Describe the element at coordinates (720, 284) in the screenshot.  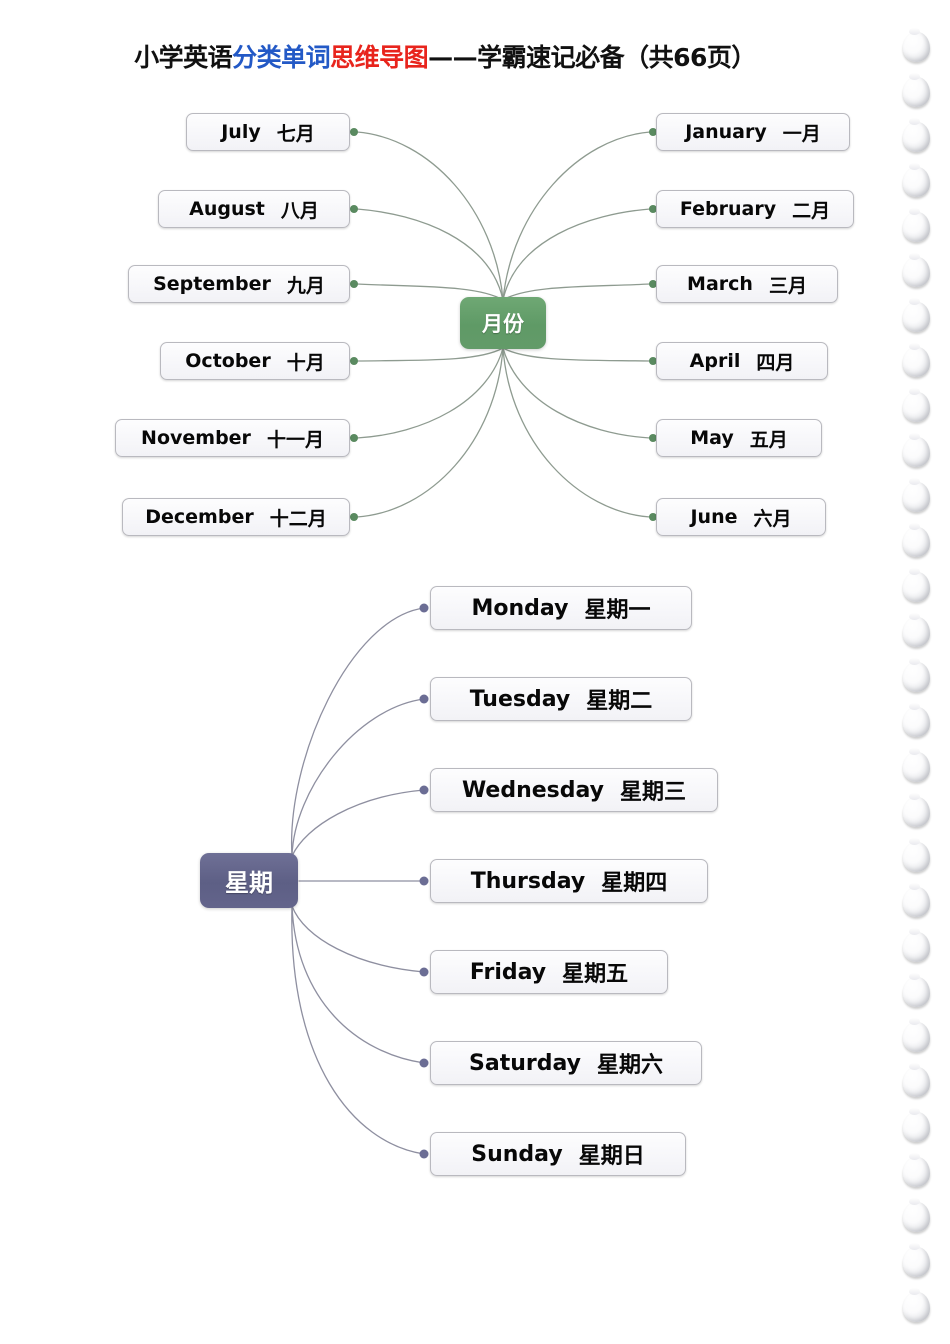
I see `leaf-en-label: March` at that location.